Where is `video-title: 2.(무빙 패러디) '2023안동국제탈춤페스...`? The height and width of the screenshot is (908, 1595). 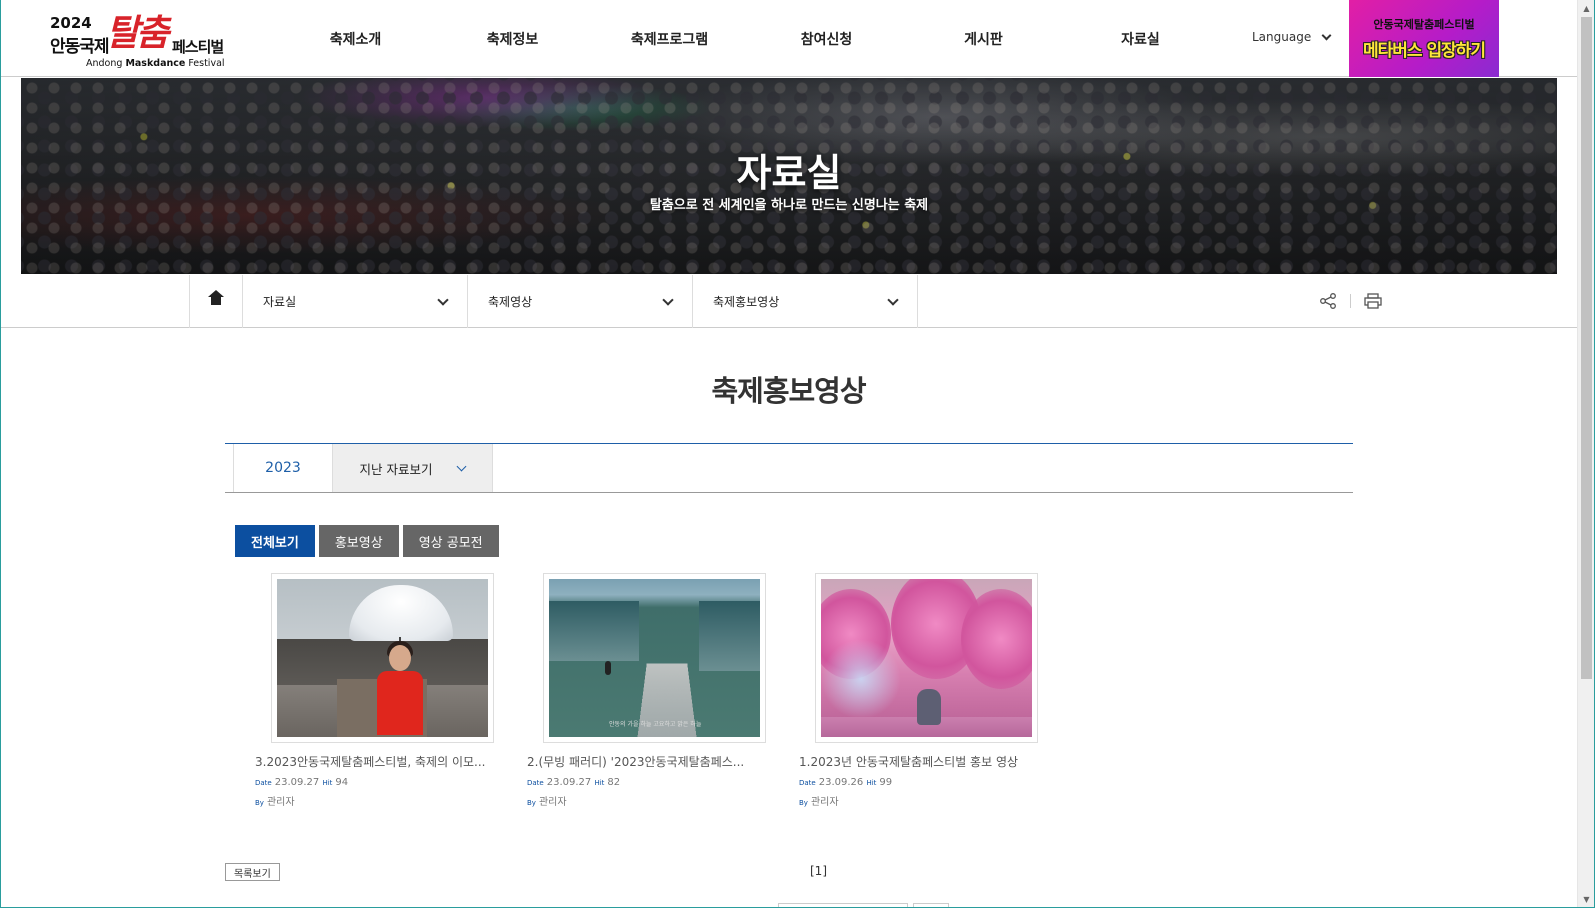 video-title: 2.(무빙 패러디) '2023안동국제탈춤페스... is located at coordinates (647, 761).